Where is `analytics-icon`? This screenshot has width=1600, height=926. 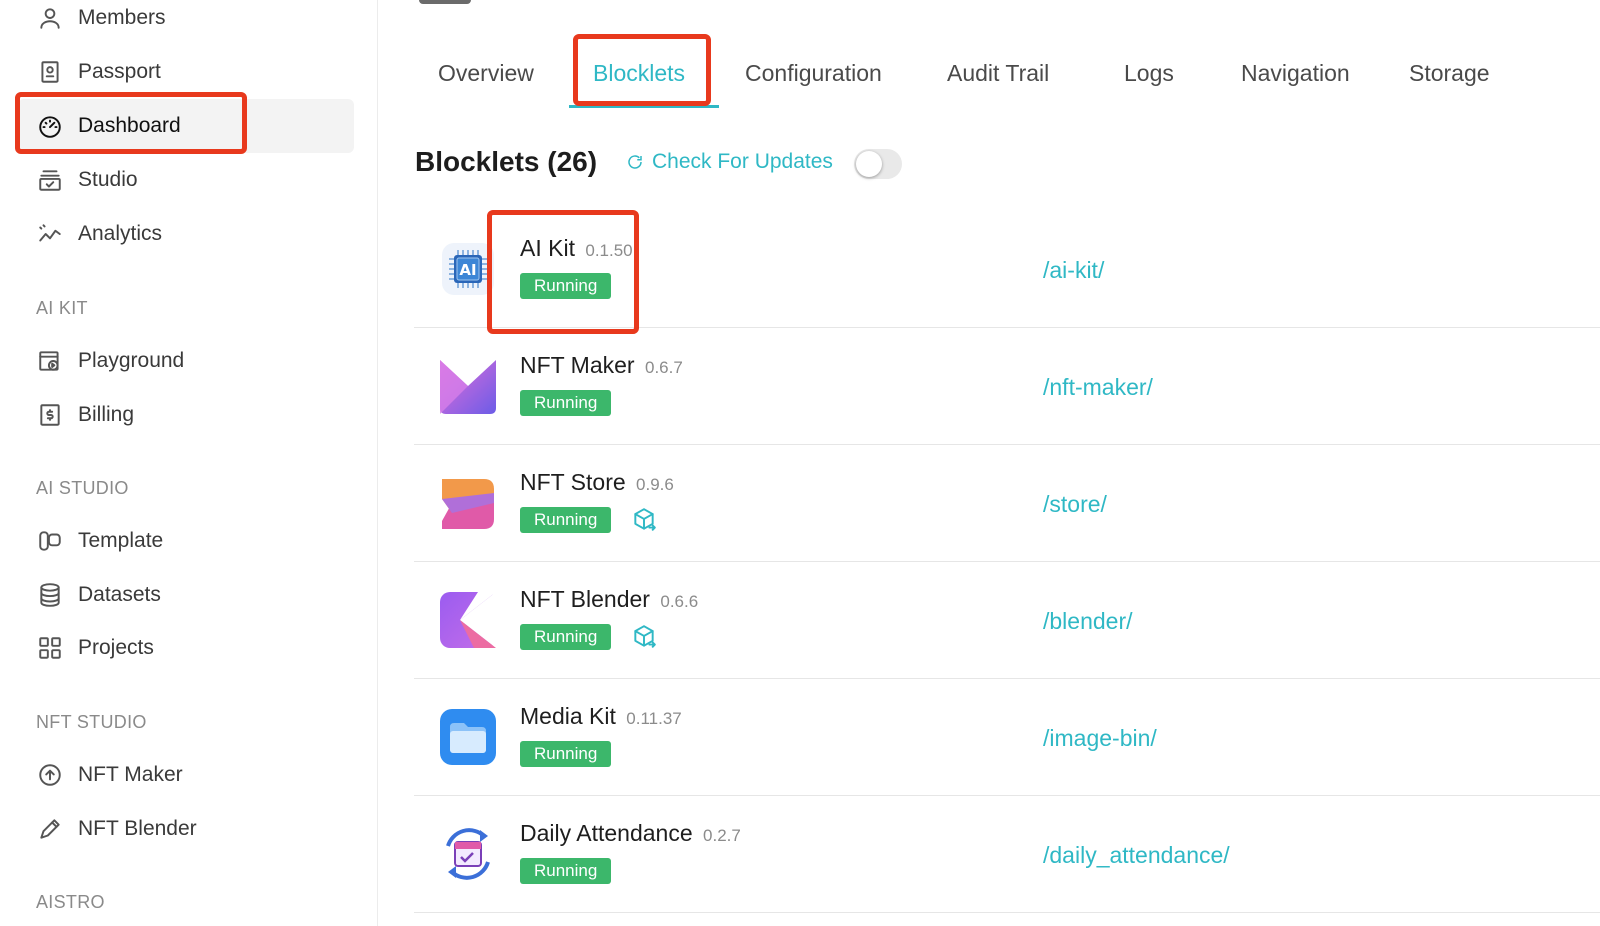 analytics-icon is located at coordinates (50, 234).